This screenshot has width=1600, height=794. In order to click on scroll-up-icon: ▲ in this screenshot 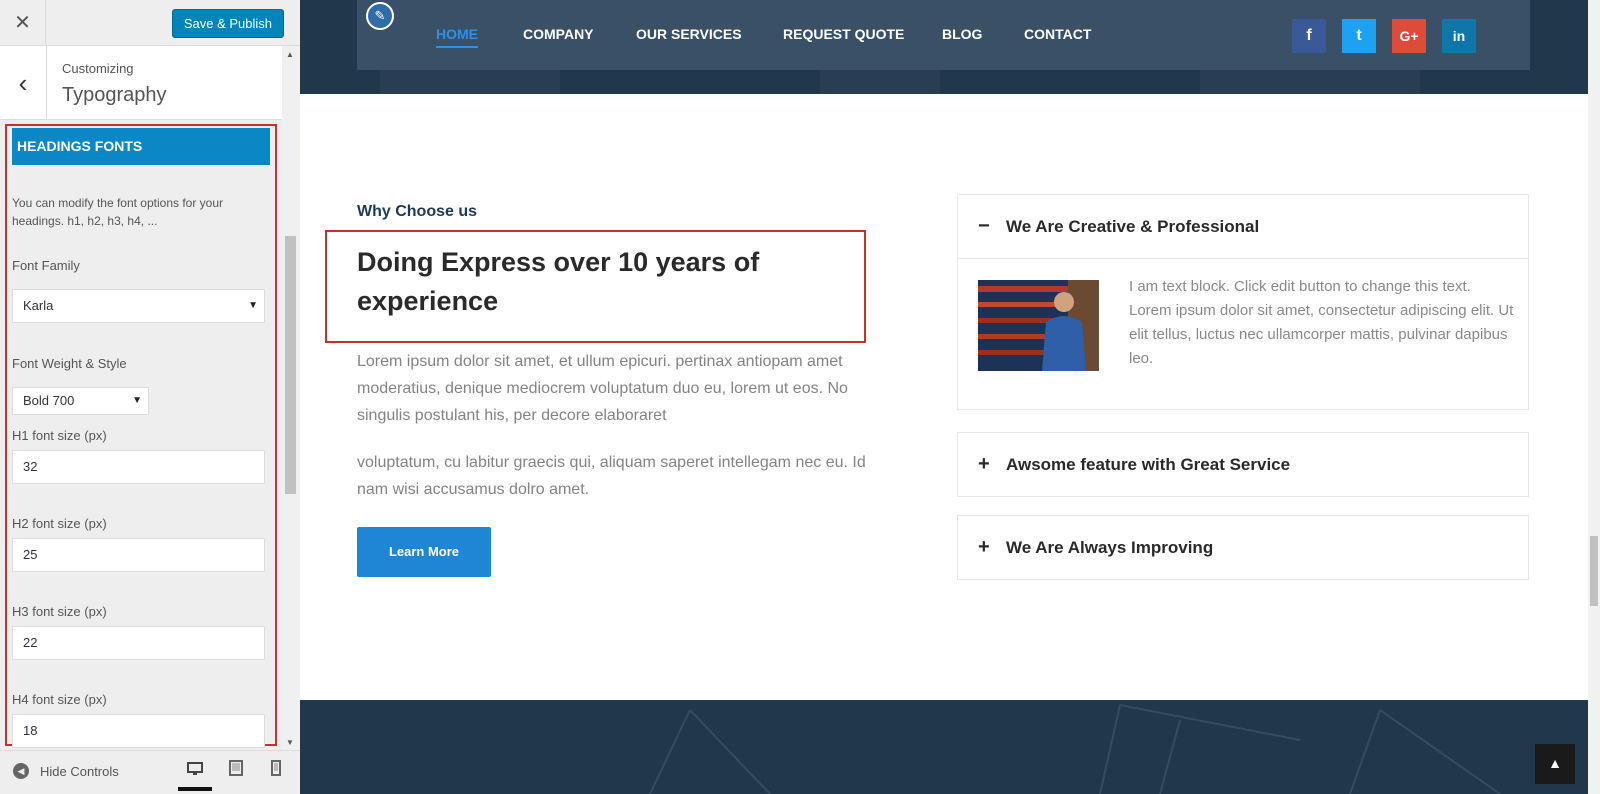, I will do `click(290, 54)`.